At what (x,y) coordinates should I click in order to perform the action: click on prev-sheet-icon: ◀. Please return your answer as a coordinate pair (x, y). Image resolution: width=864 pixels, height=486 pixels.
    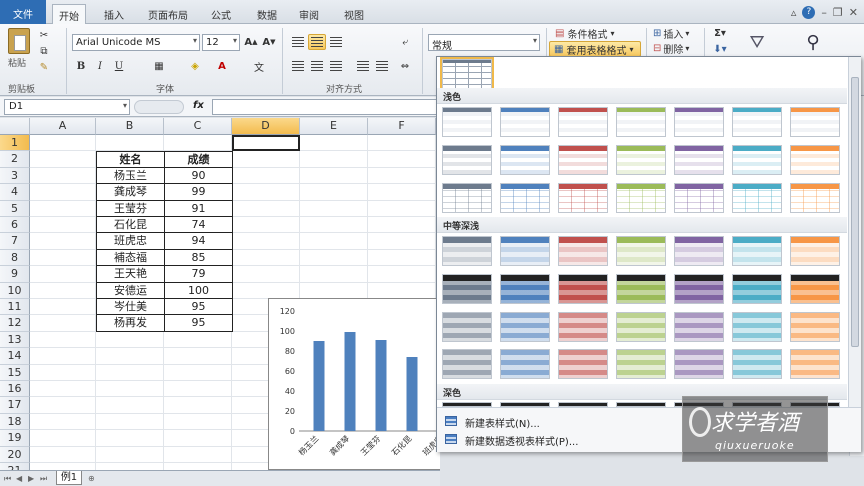
    Looking at the image, I should click on (19, 478).